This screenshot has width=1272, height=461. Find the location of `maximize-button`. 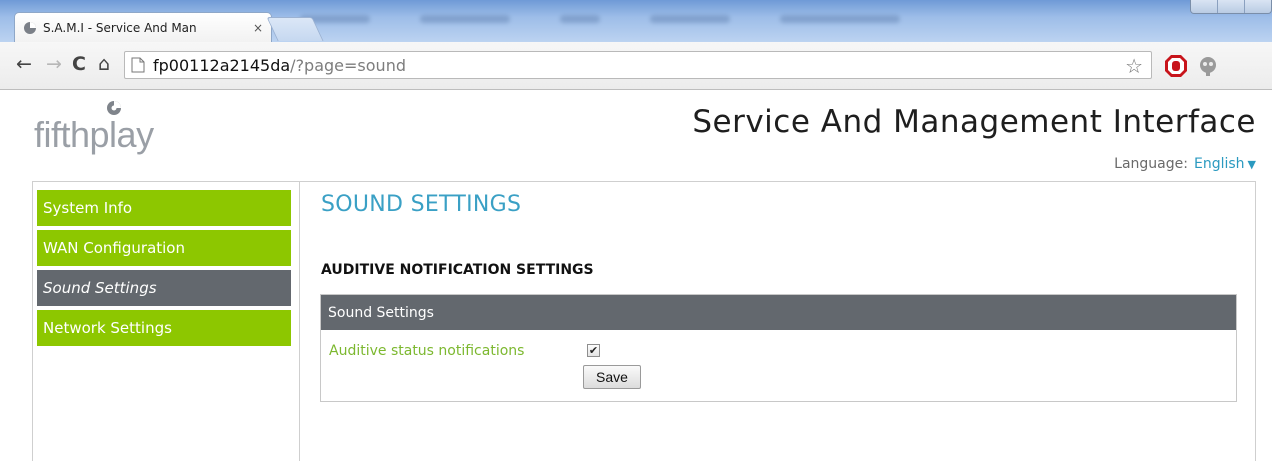

maximize-button is located at coordinates (1231, 6).